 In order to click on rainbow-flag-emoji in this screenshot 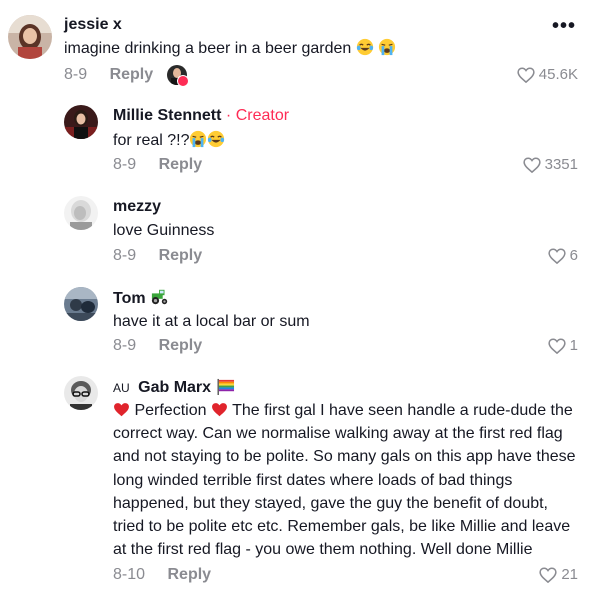, I will do `click(225, 386)`.